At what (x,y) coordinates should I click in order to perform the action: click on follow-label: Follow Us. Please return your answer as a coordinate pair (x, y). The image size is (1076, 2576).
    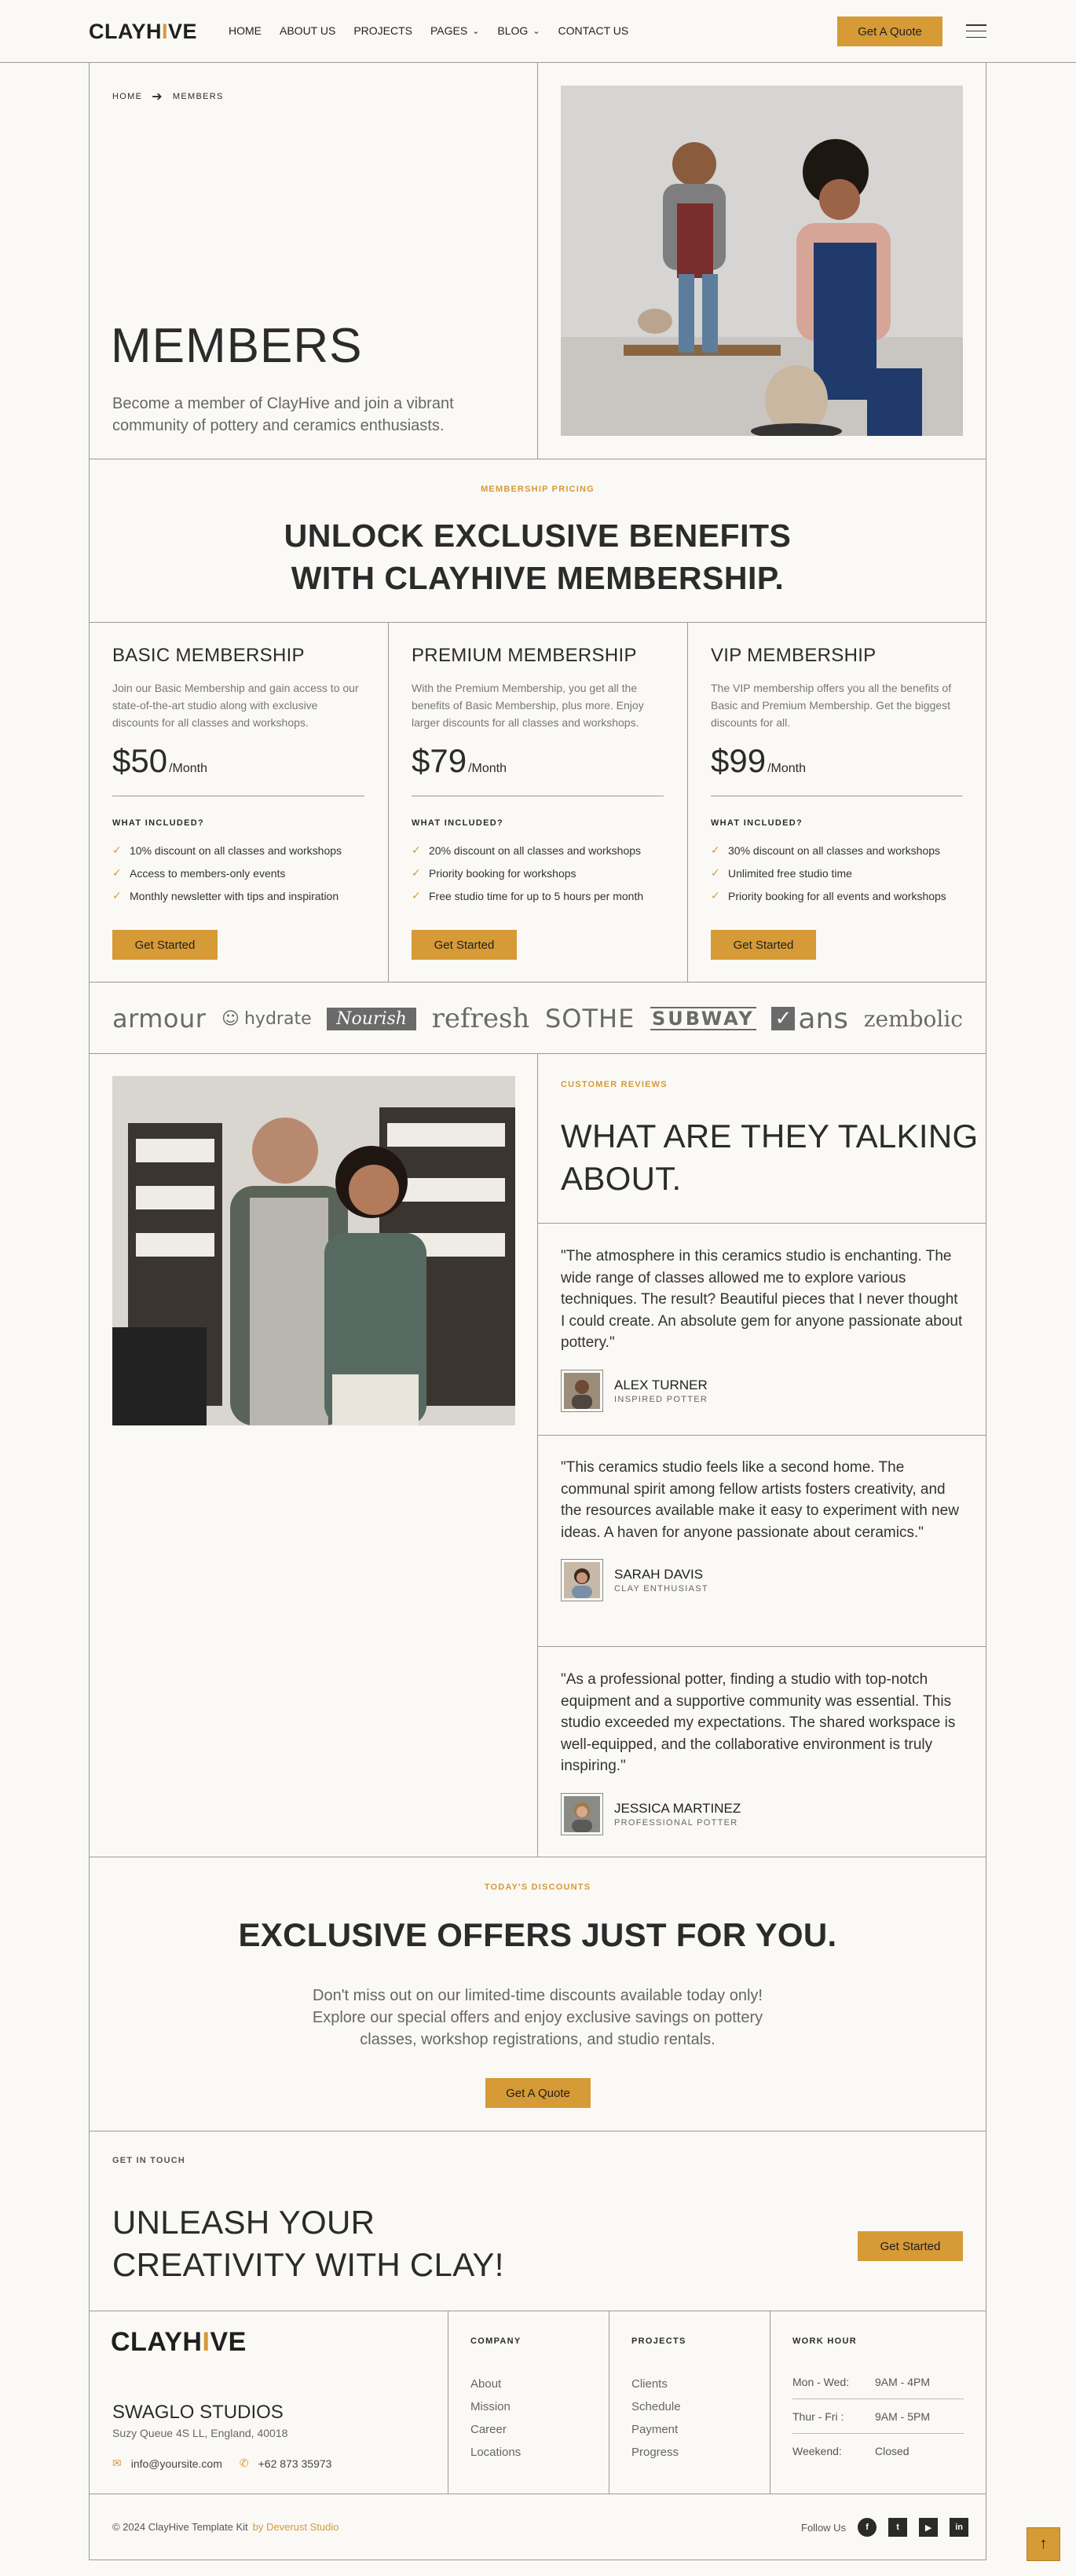
    Looking at the image, I should click on (824, 2527).